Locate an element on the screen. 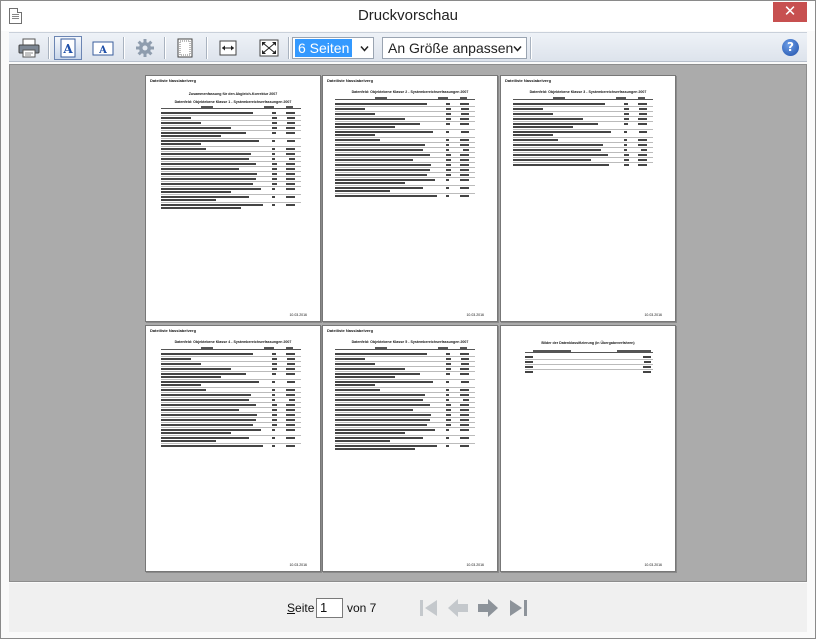 This screenshot has height=639, width=816. fit-width-icon is located at coordinates (228, 48).